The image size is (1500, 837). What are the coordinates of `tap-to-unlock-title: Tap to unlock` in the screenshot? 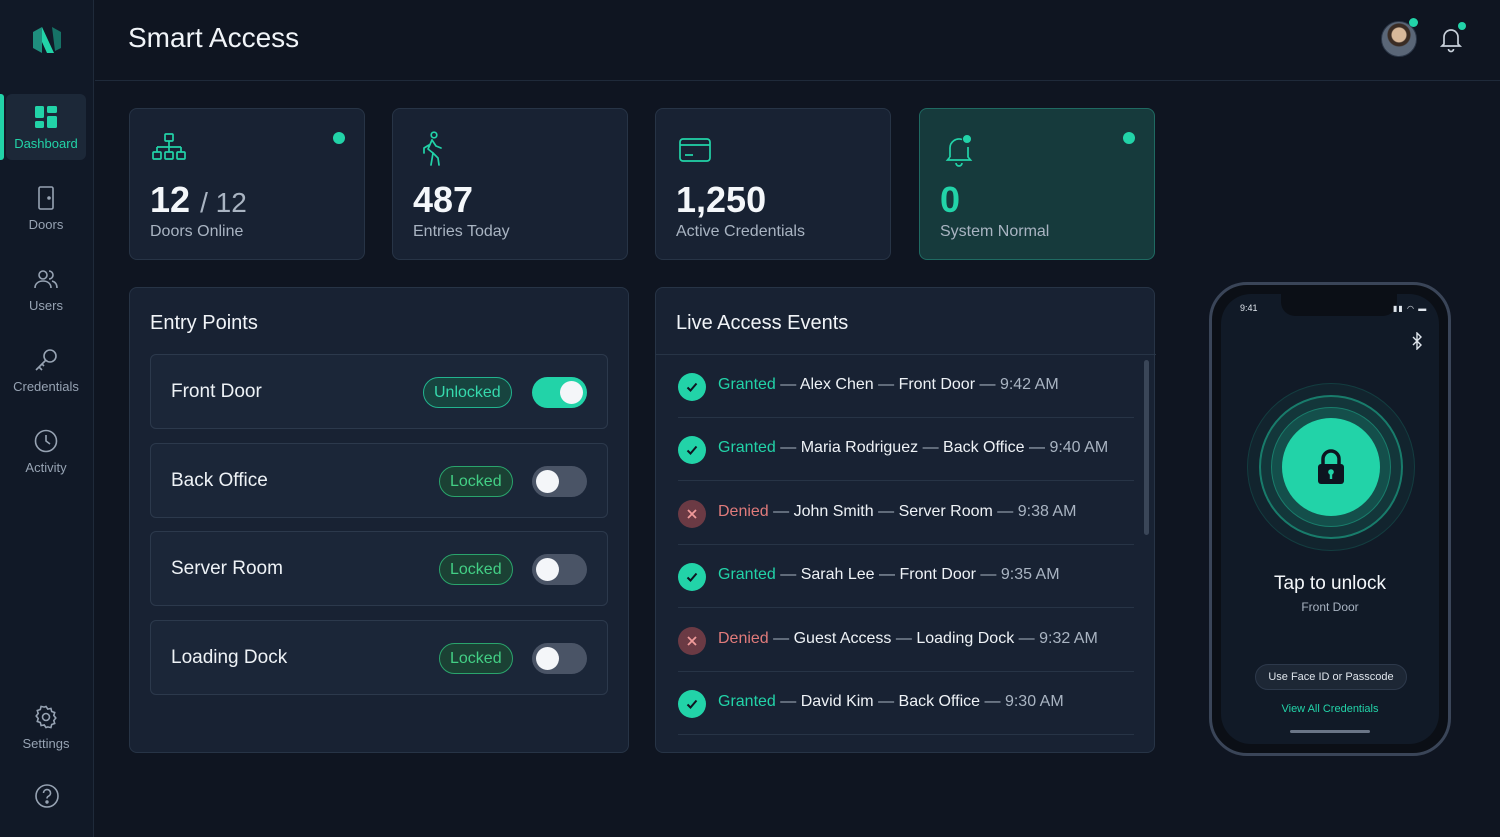 It's located at (1330, 583).